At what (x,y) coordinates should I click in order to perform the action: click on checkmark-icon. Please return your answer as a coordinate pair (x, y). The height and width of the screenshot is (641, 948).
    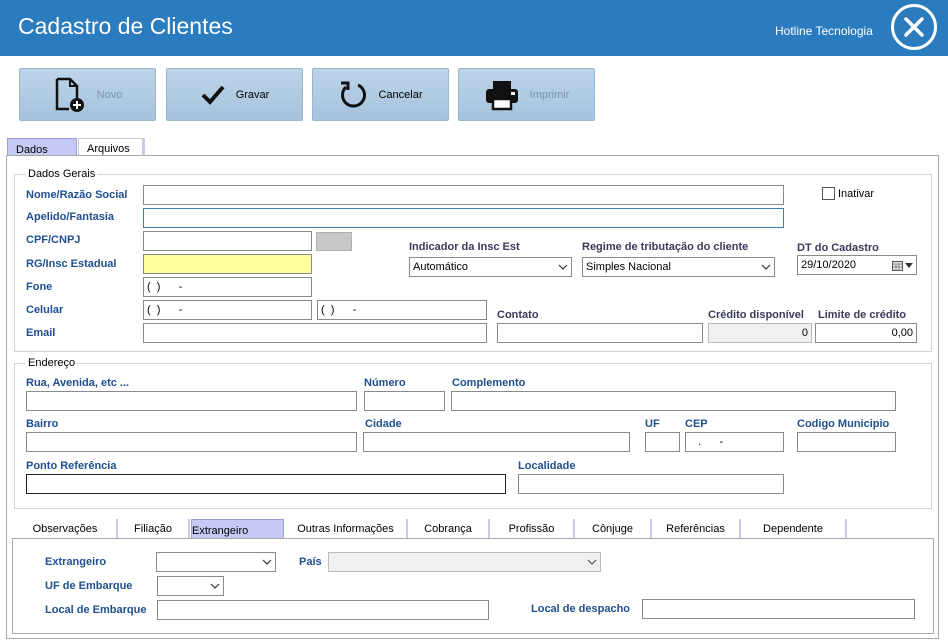
    Looking at the image, I should click on (213, 95).